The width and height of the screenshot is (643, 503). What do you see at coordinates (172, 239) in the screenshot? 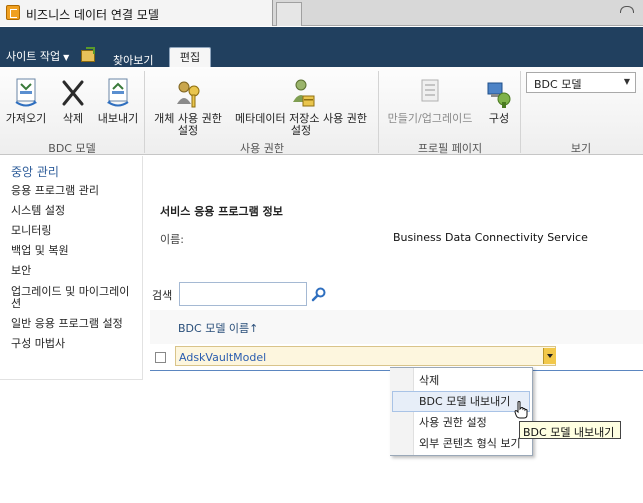
I see `name-label: 이름:` at bounding box center [172, 239].